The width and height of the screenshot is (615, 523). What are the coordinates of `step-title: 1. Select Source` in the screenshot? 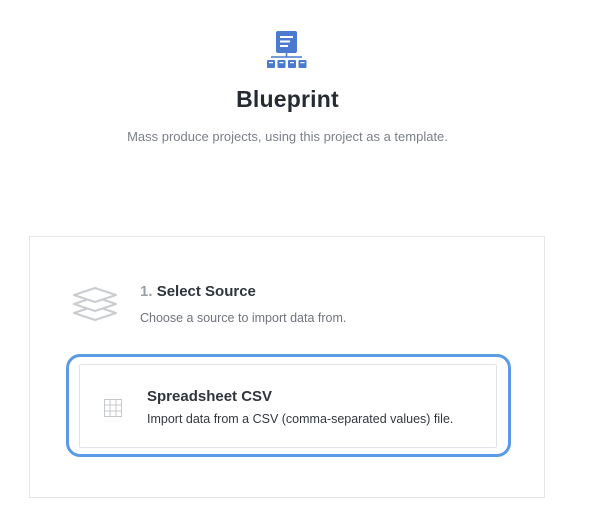 It's located at (198, 291).